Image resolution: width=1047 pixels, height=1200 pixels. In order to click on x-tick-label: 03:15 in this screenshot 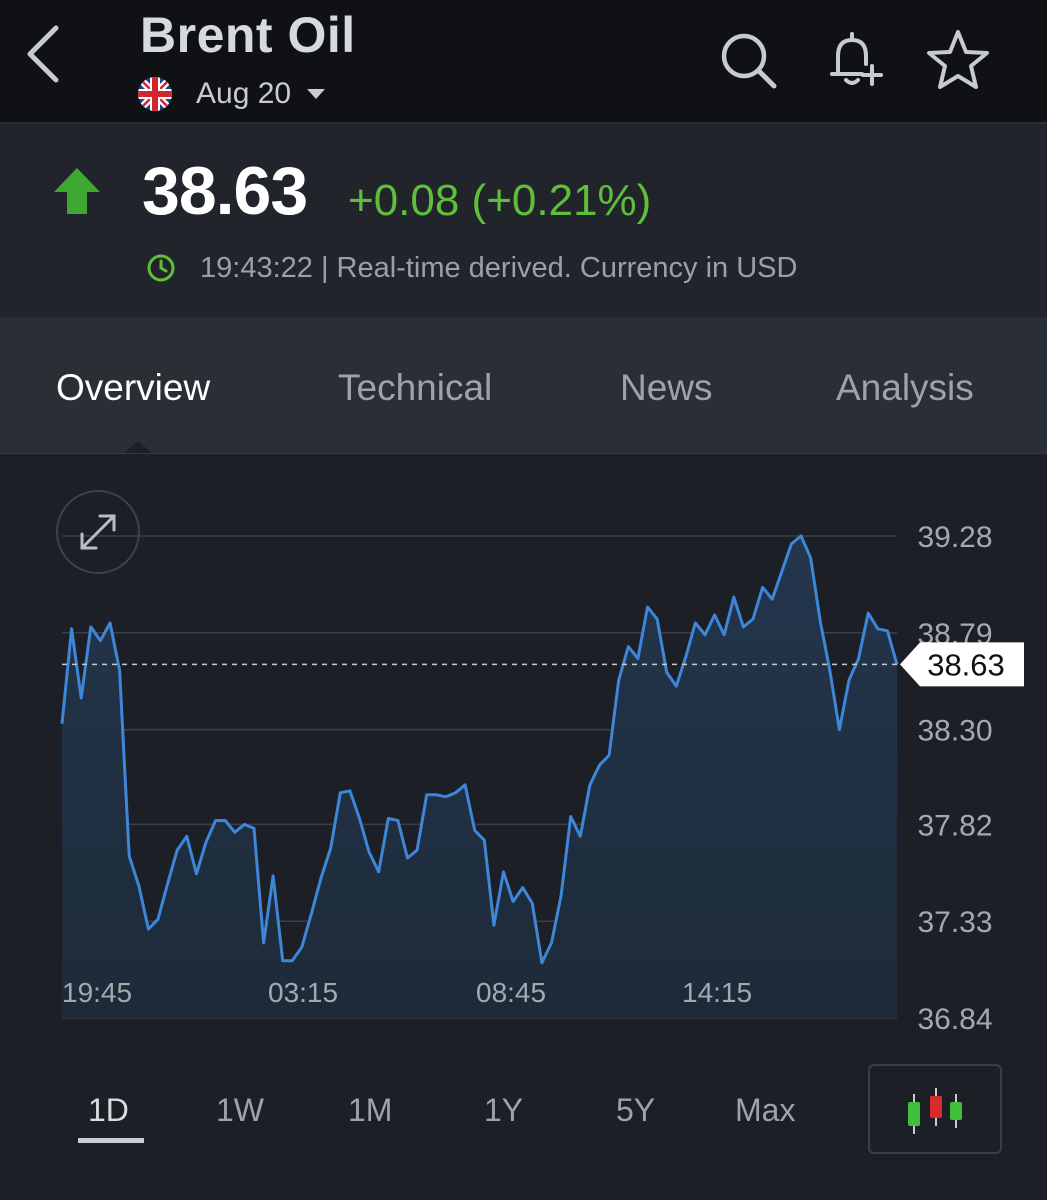, I will do `click(303, 992)`.